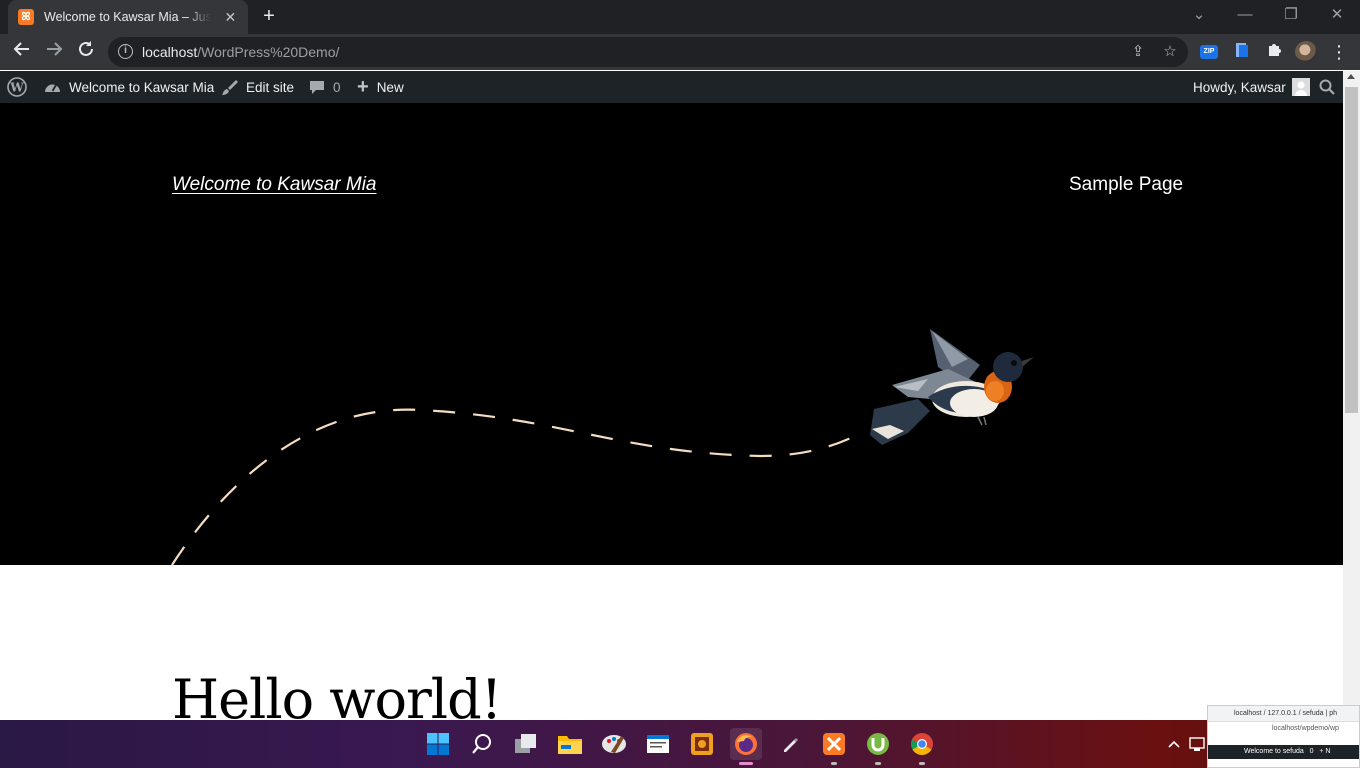 This screenshot has height=768, width=1360. I want to click on dashed-flight-path, so click(513, 486).